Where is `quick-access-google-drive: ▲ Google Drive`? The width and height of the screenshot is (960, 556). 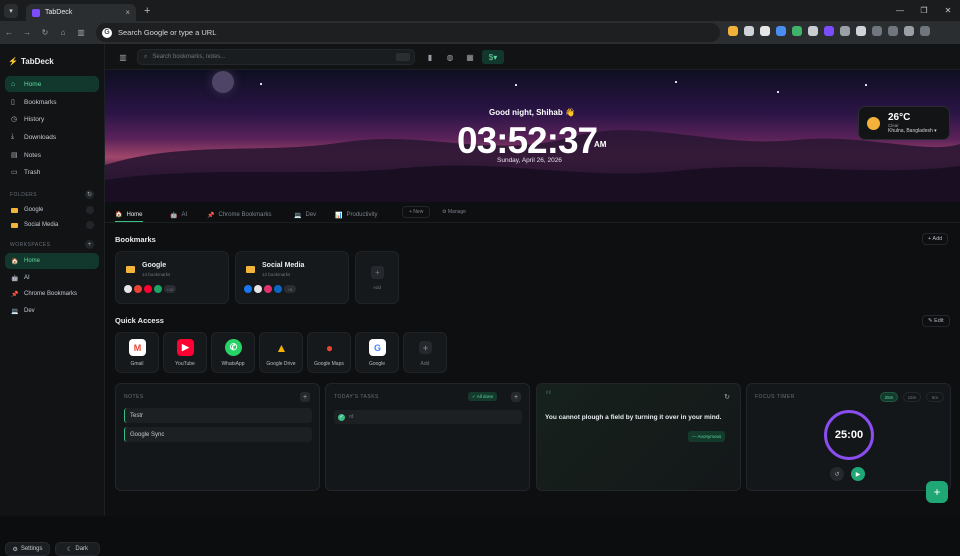
quick-access-google-drive: ▲ Google Drive is located at coordinates (281, 352).